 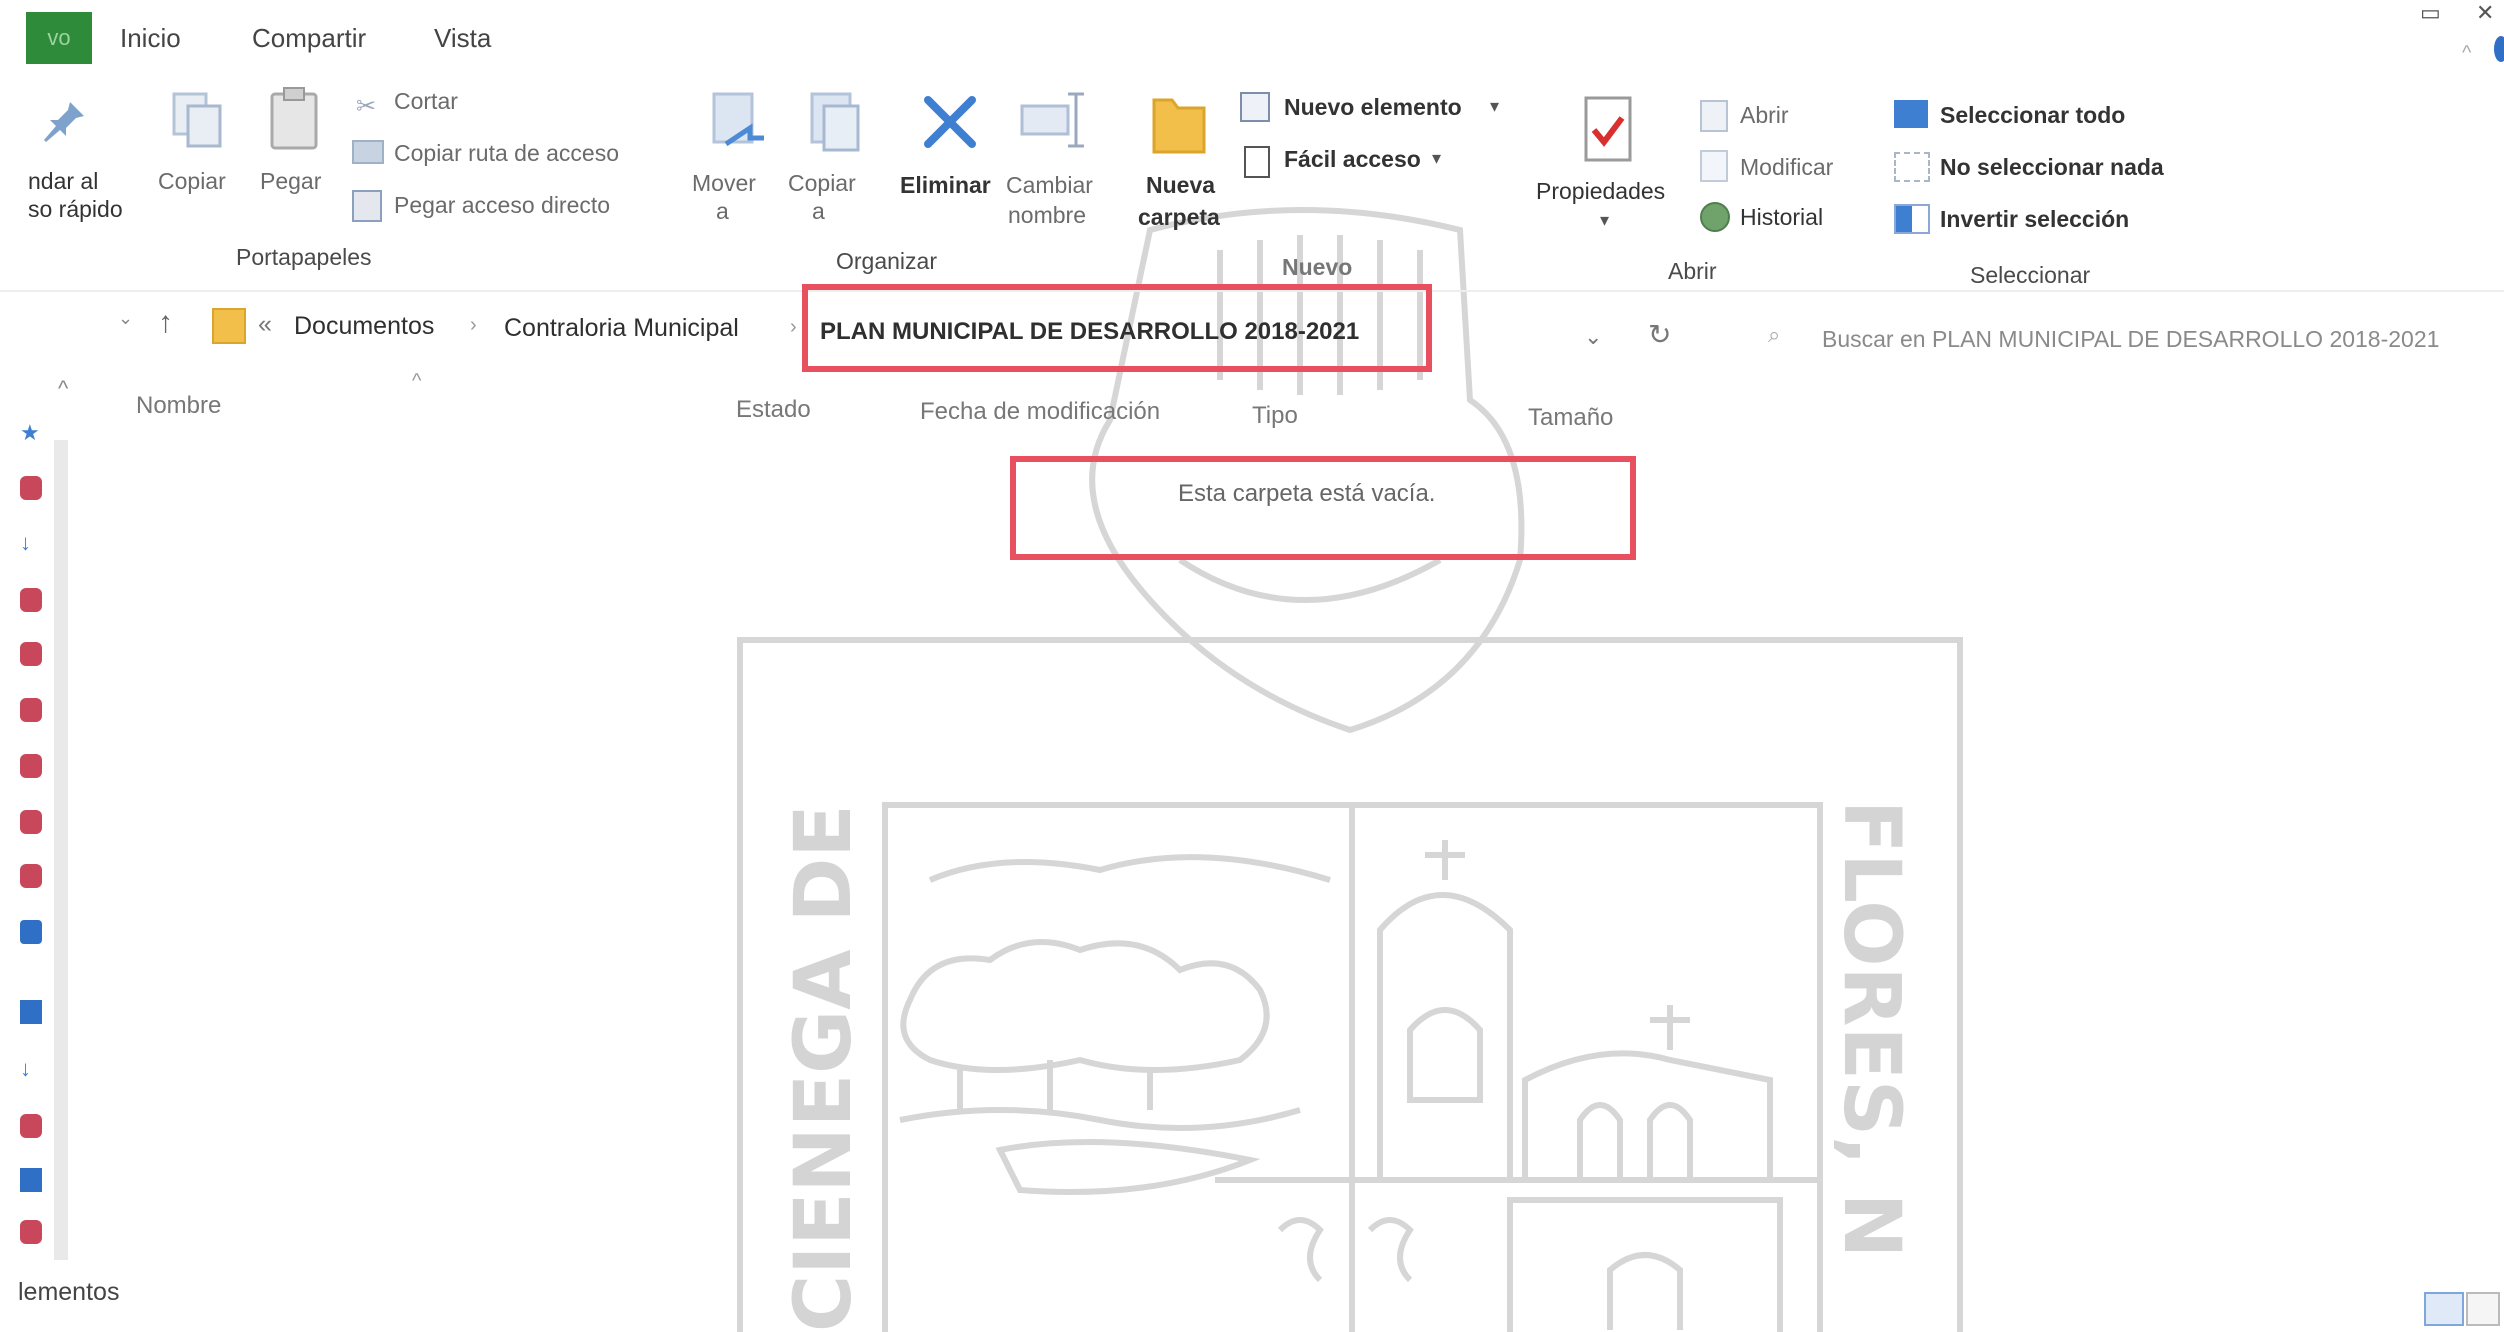 What do you see at coordinates (59, 38) in the screenshot?
I see `tab-file: vo` at bounding box center [59, 38].